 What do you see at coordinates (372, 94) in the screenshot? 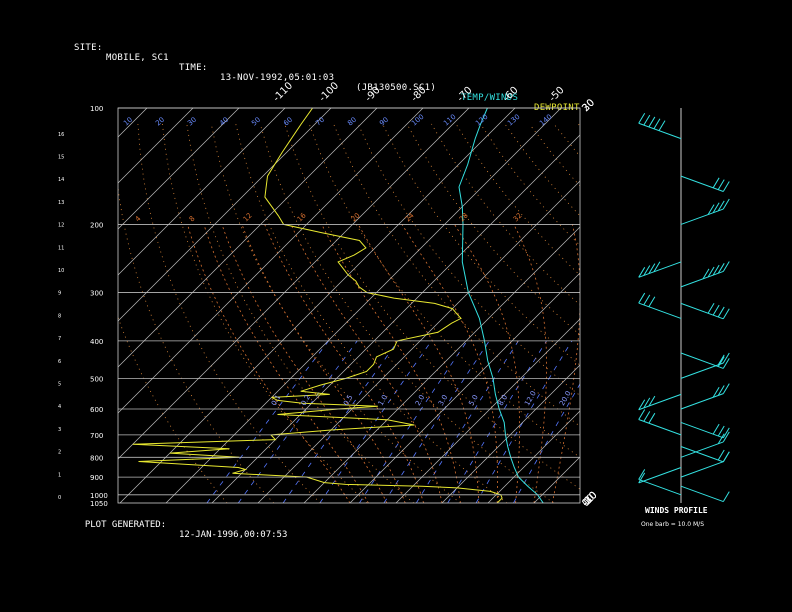
I see `skewed-temp-label: -90` at bounding box center [372, 94].